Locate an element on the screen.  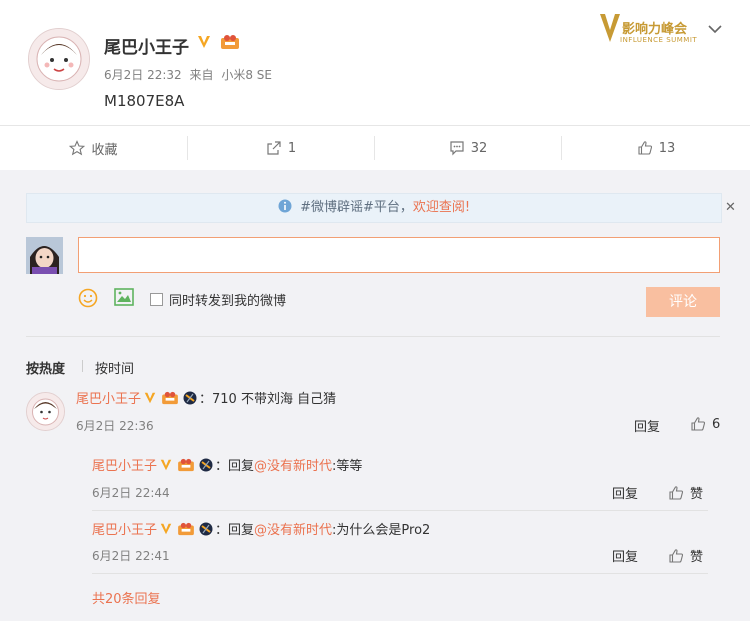
reply-text: :为什么会是Pro2 is located at coordinates (381, 530).